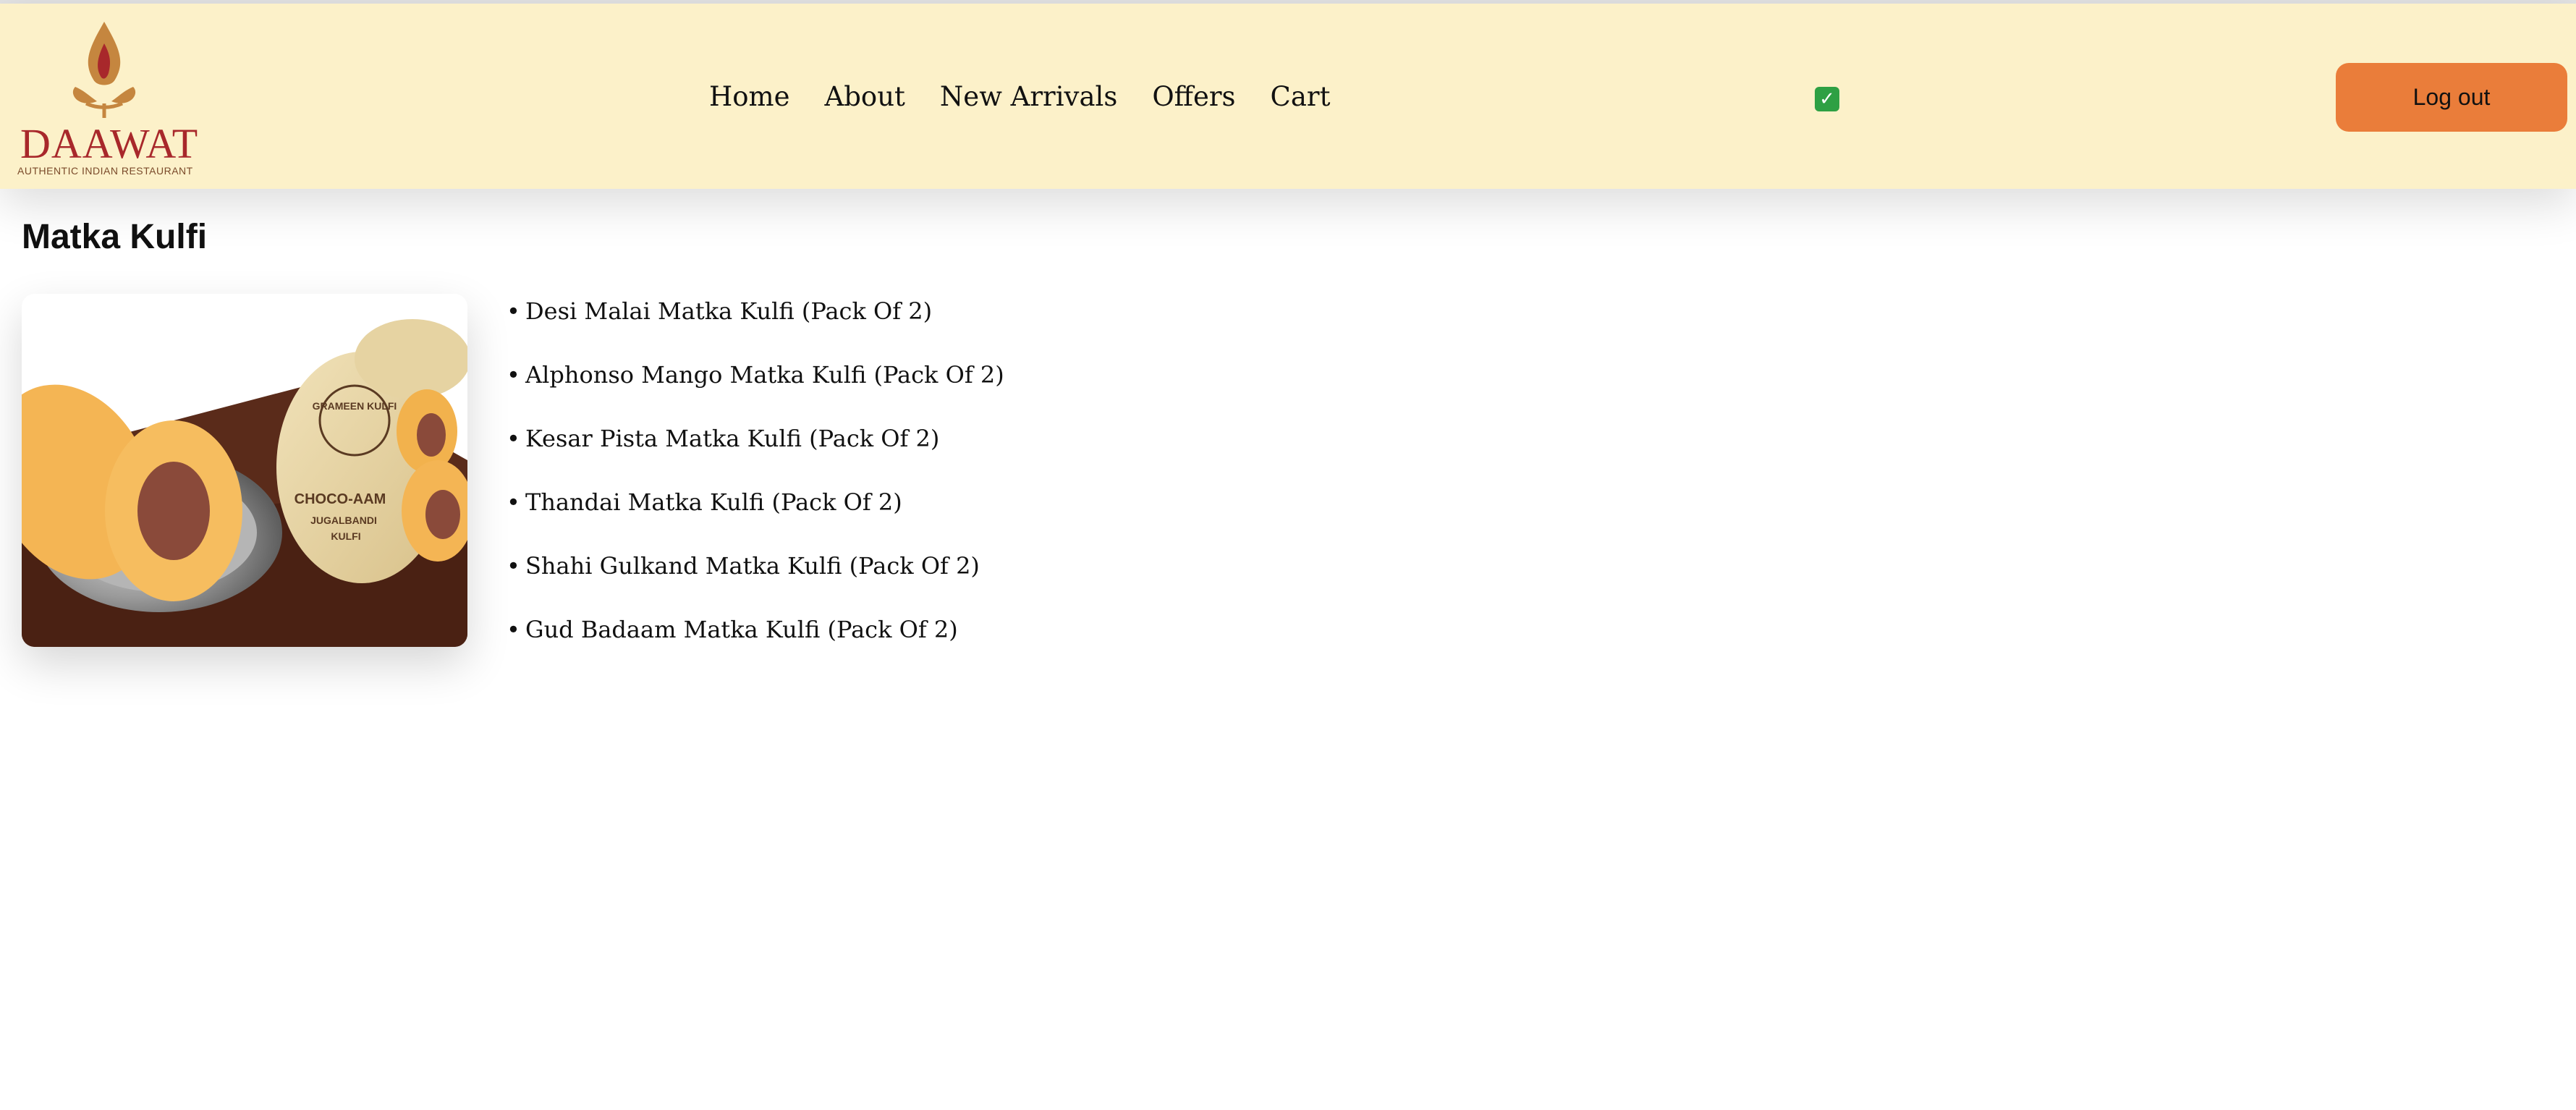 This screenshot has height=1110, width=2576. Describe the element at coordinates (340, 499) in the screenshot. I see `tub-flavor-label: CHOCO-AAM` at that location.